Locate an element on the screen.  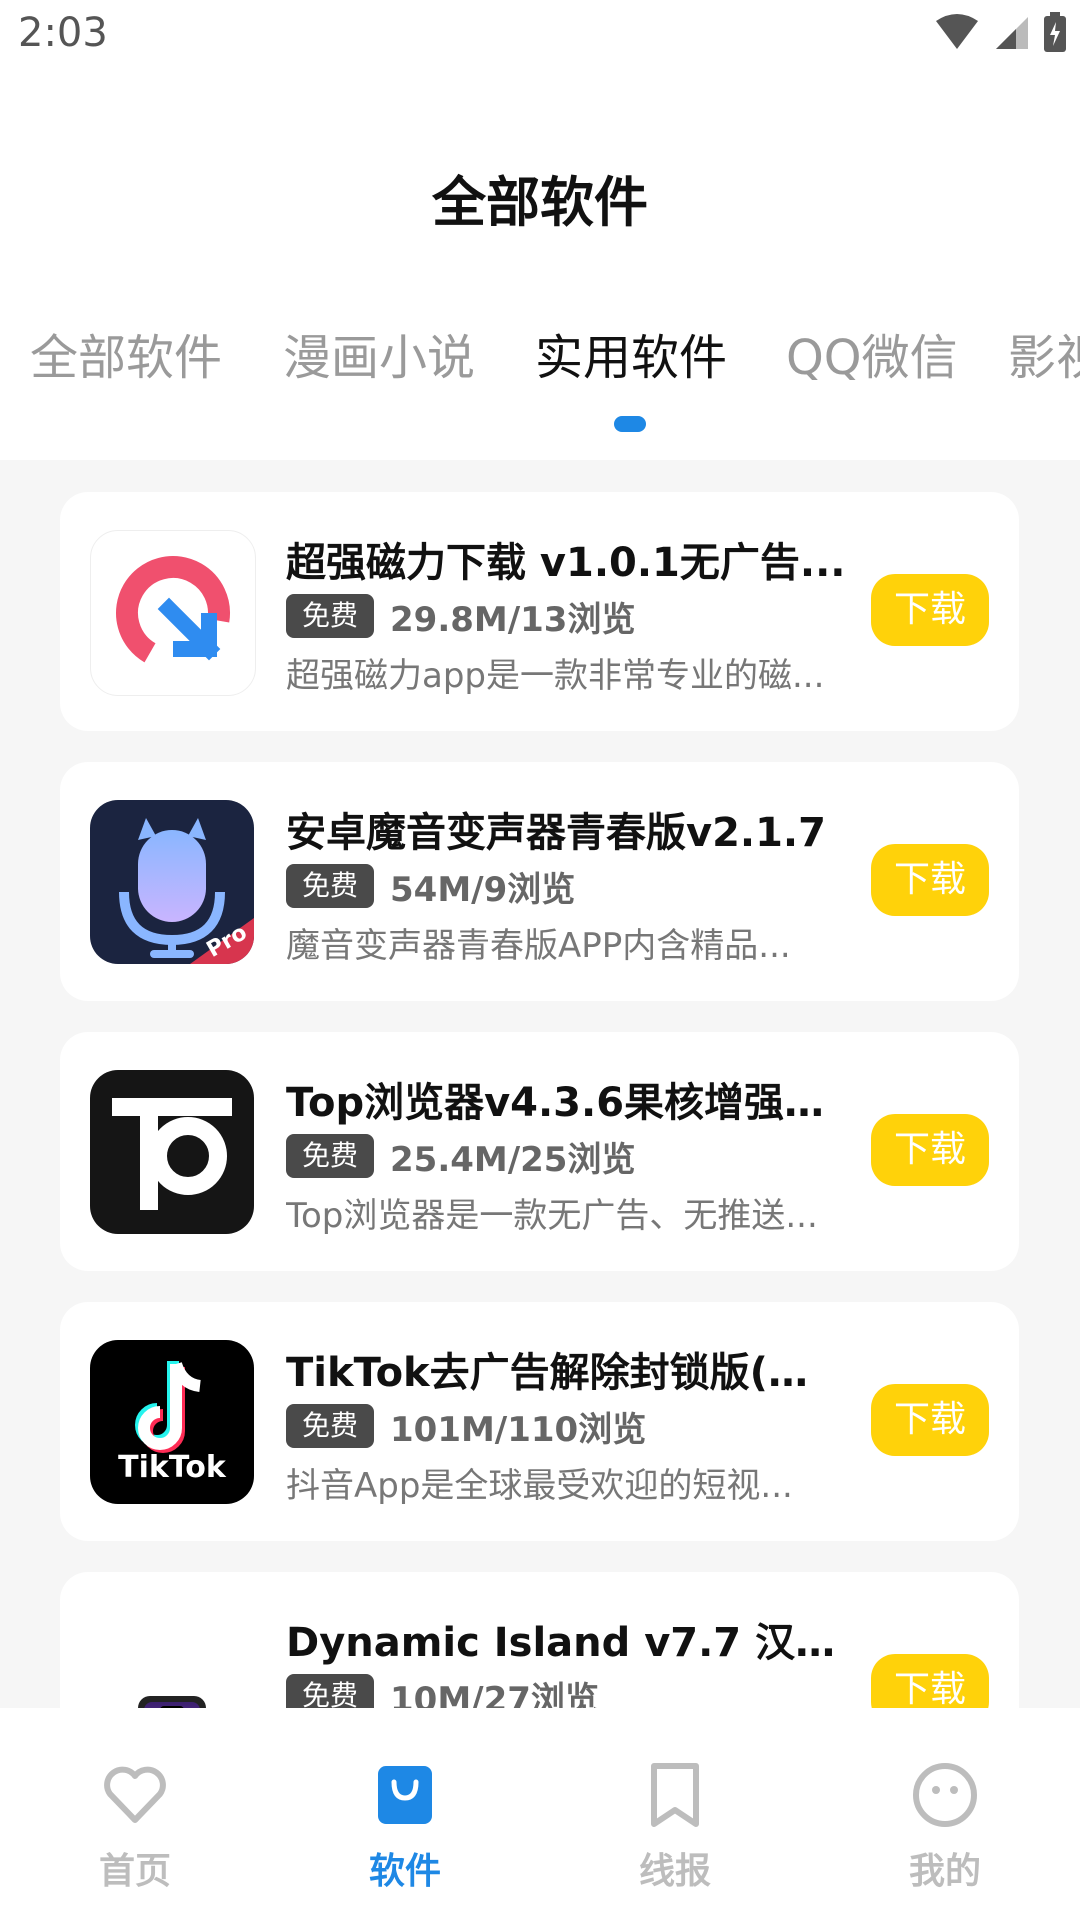
status-time: 2:03 is located at coordinates (63, 33).